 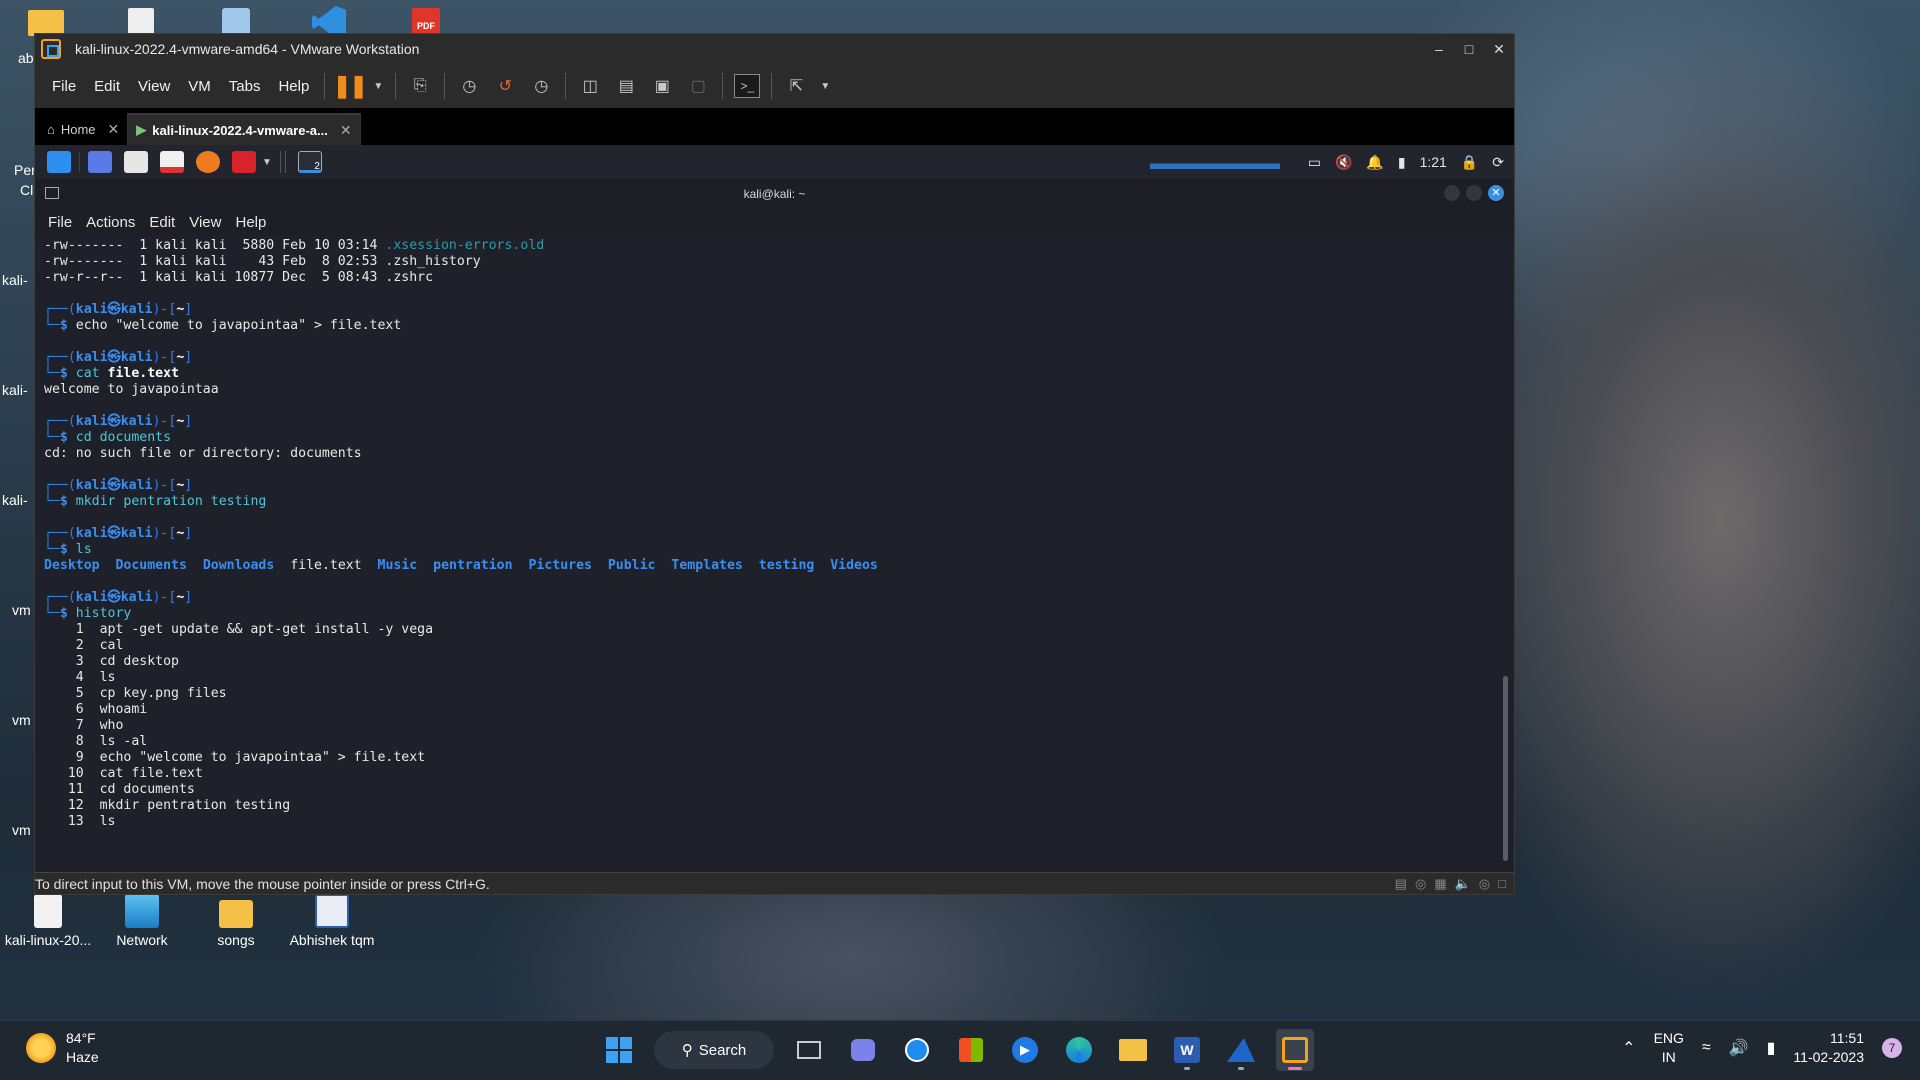 What do you see at coordinates (1505, 768) in the screenshot?
I see `terminal-scrollbar` at bounding box center [1505, 768].